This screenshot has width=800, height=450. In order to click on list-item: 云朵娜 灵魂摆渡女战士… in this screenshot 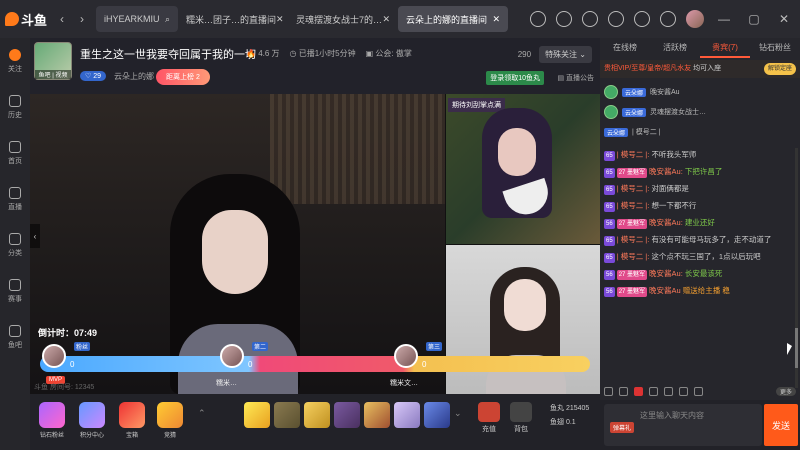, I will do `click(700, 112)`.